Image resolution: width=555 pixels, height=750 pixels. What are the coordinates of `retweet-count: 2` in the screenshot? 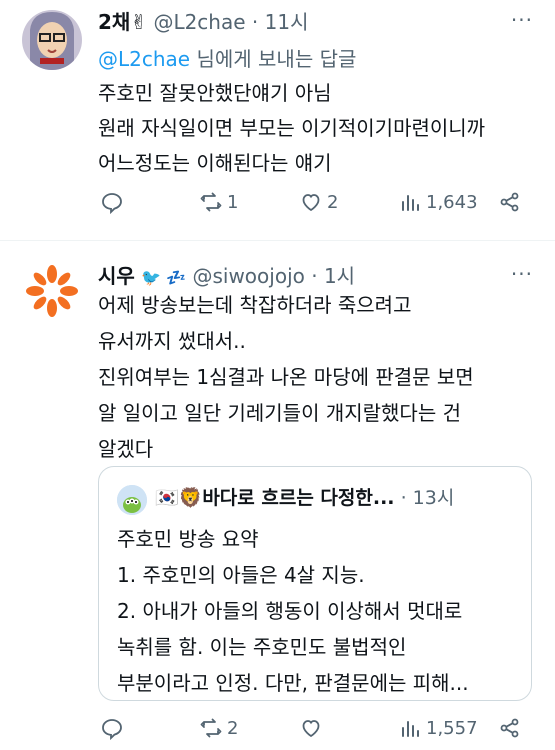 It's located at (233, 728).